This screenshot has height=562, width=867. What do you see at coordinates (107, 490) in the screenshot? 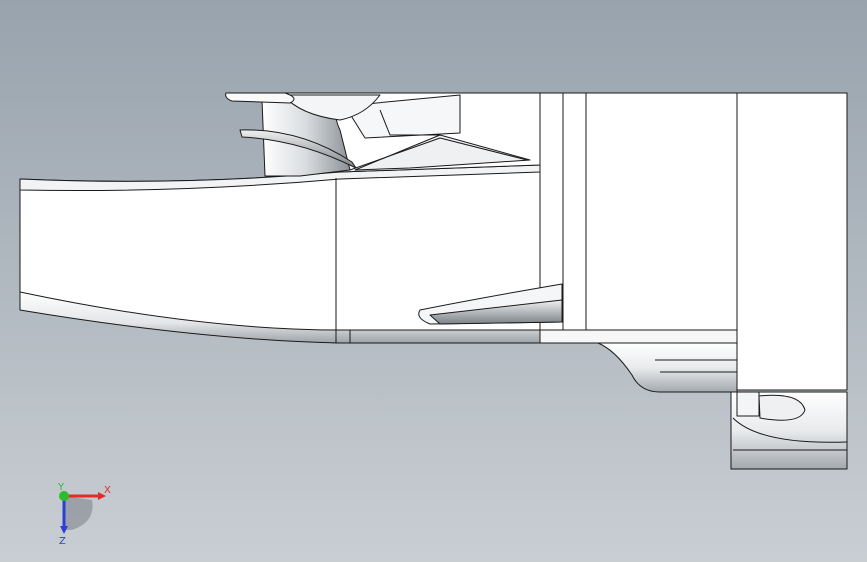
I see `triad-x-label: X` at bounding box center [107, 490].